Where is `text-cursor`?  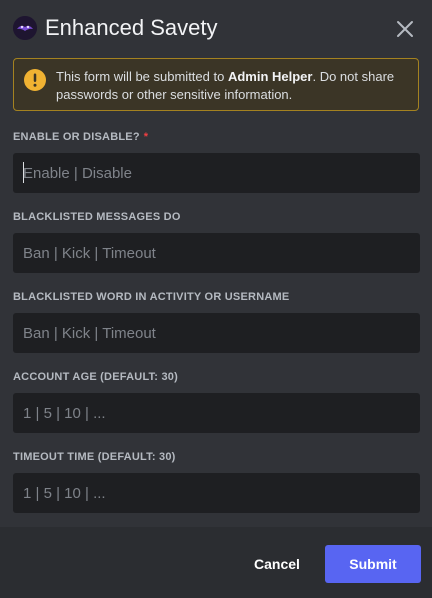 text-cursor is located at coordinates (23, 172).